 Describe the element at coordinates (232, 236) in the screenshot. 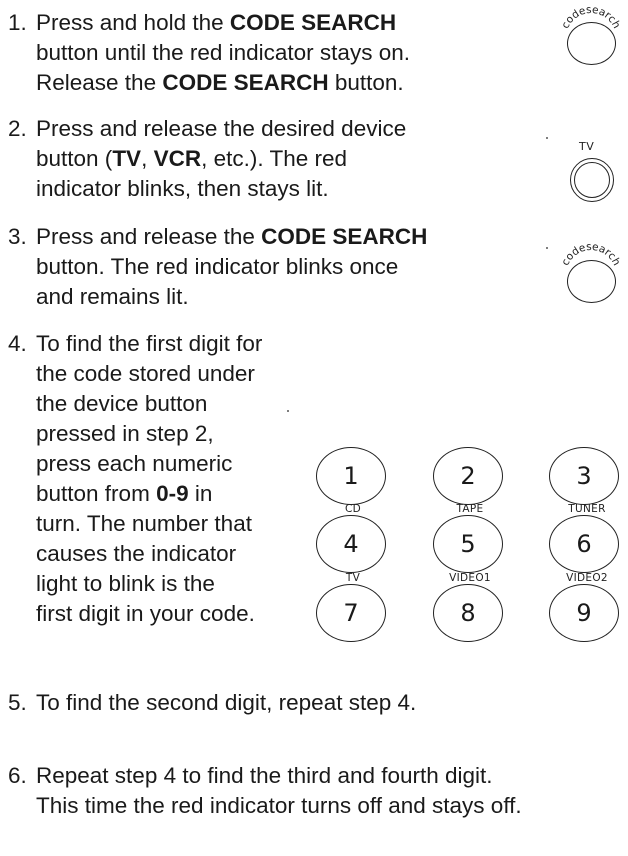

I see `step-line: Press and release the CODE SEARCH` at that location.